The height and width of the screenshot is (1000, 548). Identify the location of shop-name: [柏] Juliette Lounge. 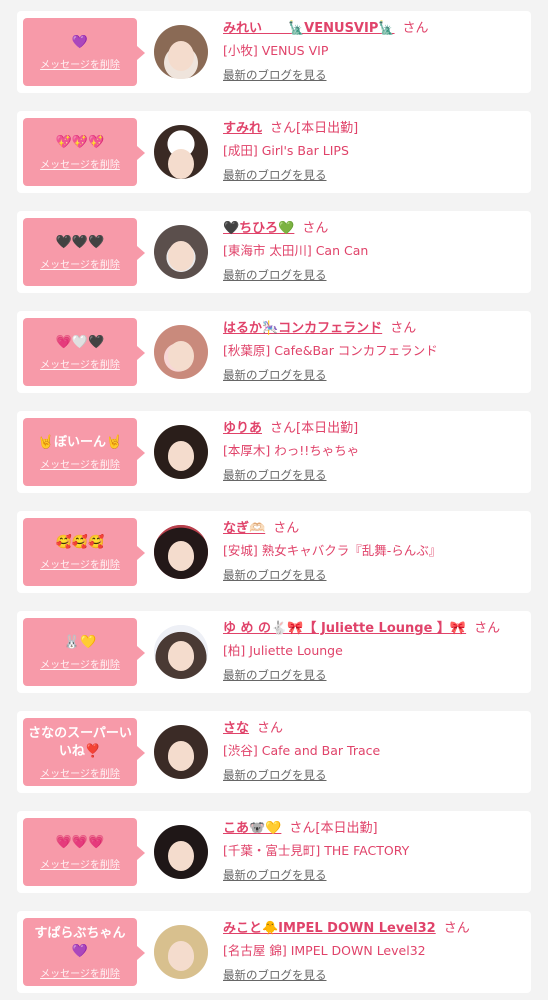
(283, 650).